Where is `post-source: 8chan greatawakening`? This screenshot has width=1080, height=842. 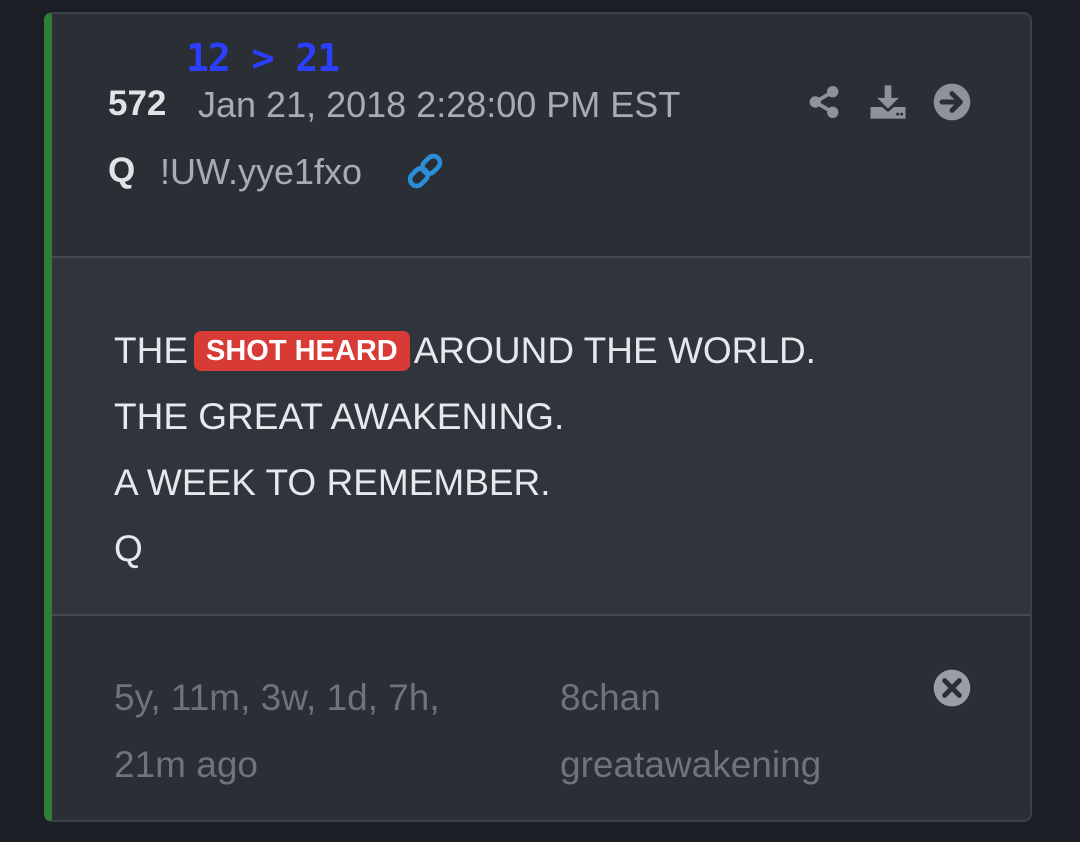
post-source: 8chan greatawakening is located at coordinates (690, 731).